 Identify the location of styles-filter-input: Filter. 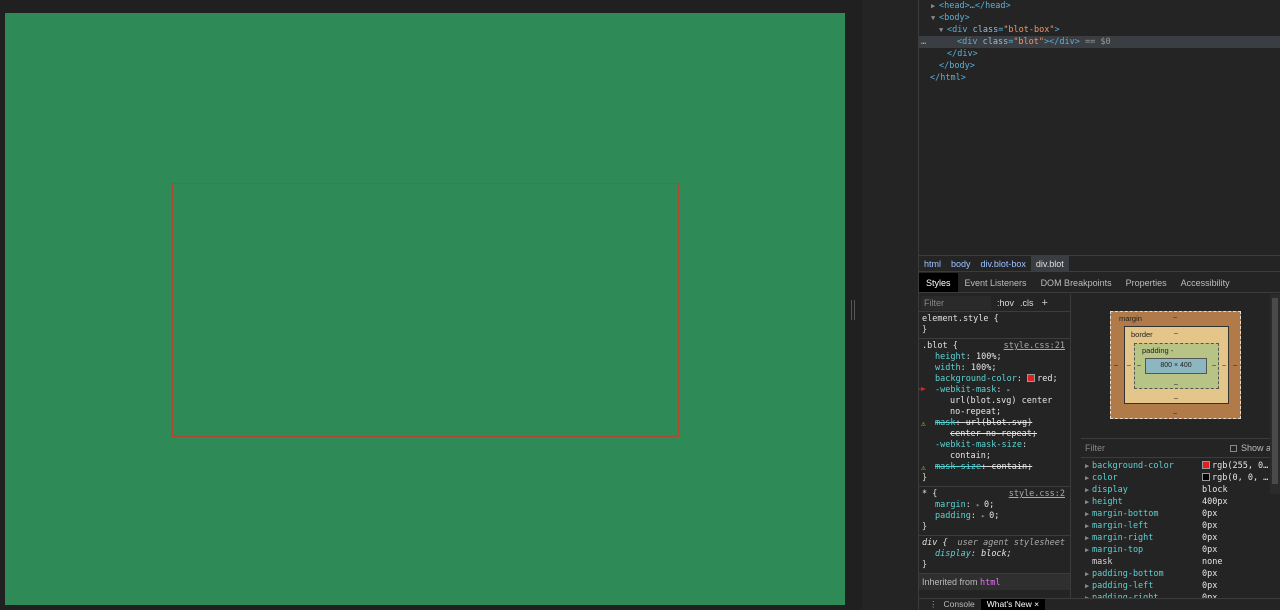
(956, 302).